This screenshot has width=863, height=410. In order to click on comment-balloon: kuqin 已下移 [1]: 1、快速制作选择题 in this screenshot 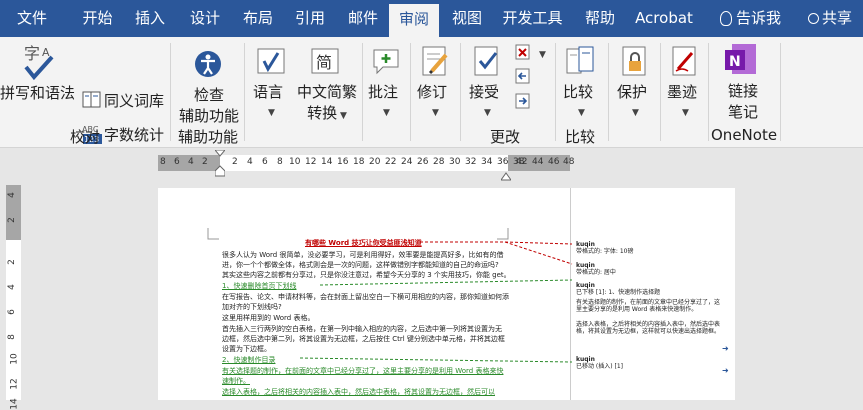, I will do `click(618, 289)`.